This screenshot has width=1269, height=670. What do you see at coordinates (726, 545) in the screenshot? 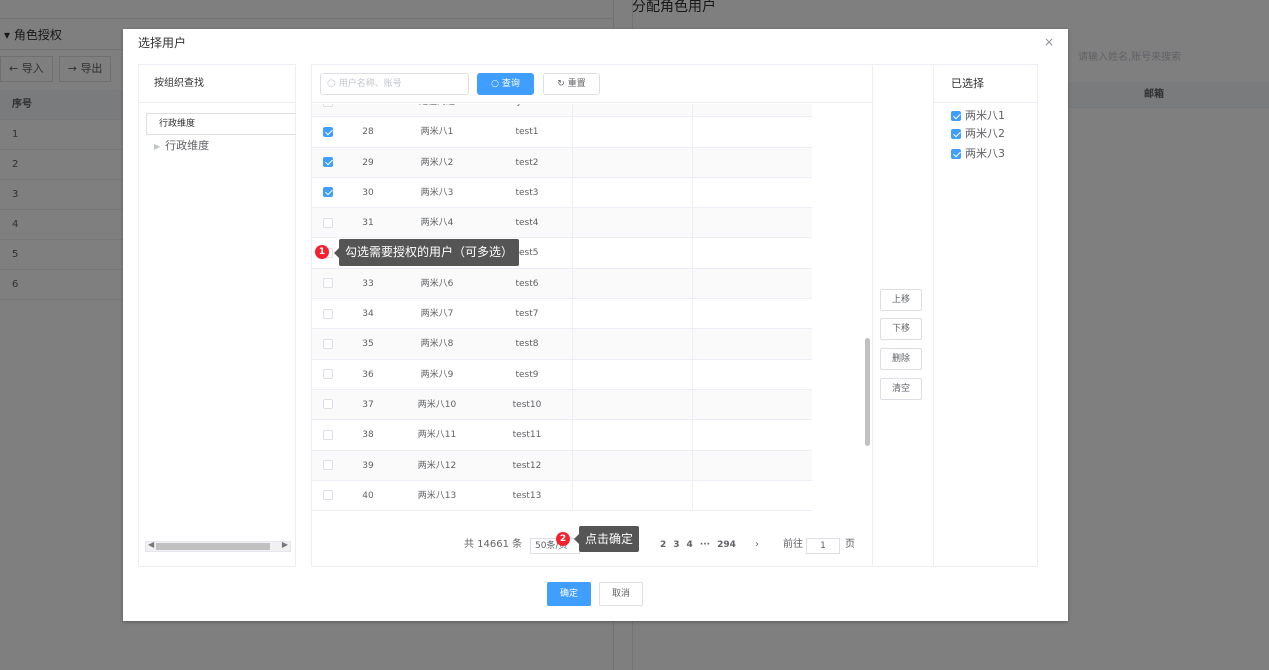
I see `page-number: 294` at bounding box center [726, 545].